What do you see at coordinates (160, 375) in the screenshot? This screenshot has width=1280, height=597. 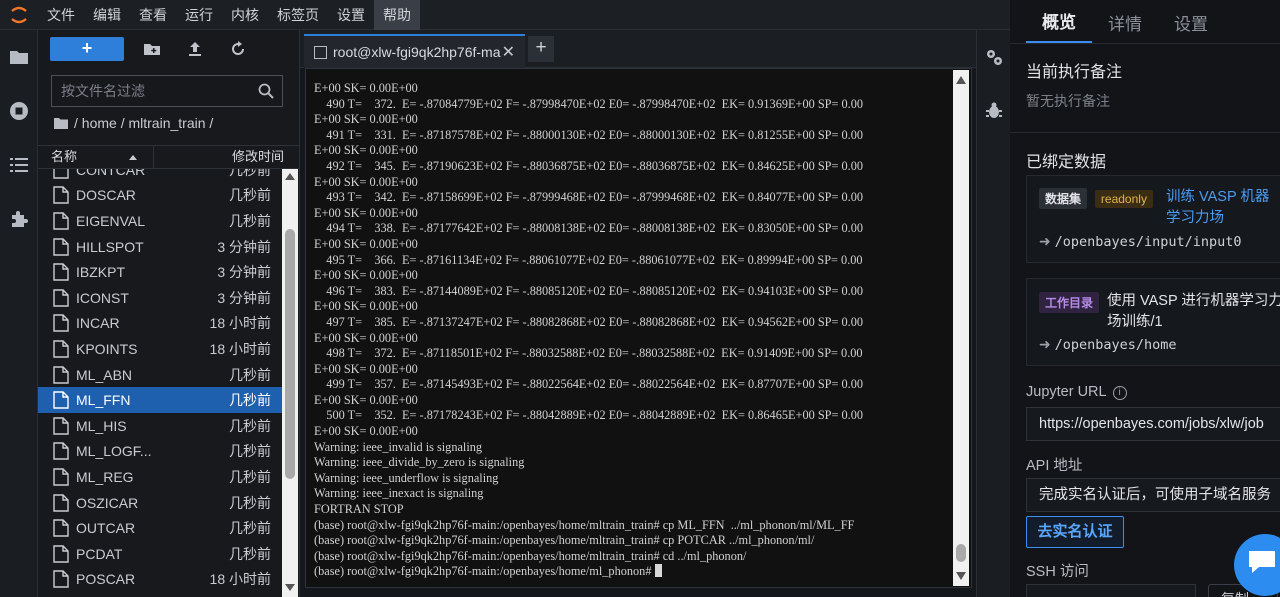 I see `file-row: ML_ABN 几秒前` at bounding box center [160, 375].